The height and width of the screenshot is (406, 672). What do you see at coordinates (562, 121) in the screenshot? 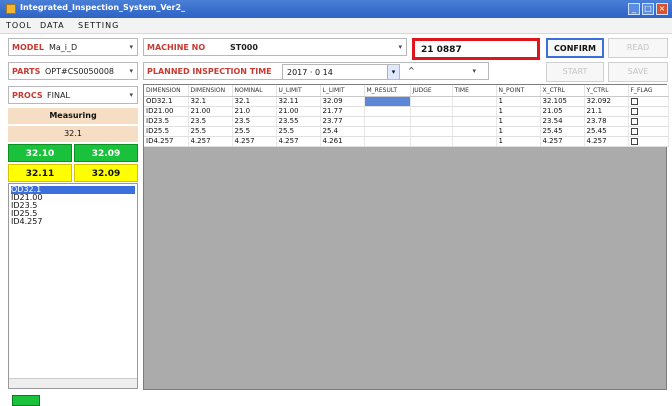
I see `table-cell: 23.54` at bounding box center [562, 121].